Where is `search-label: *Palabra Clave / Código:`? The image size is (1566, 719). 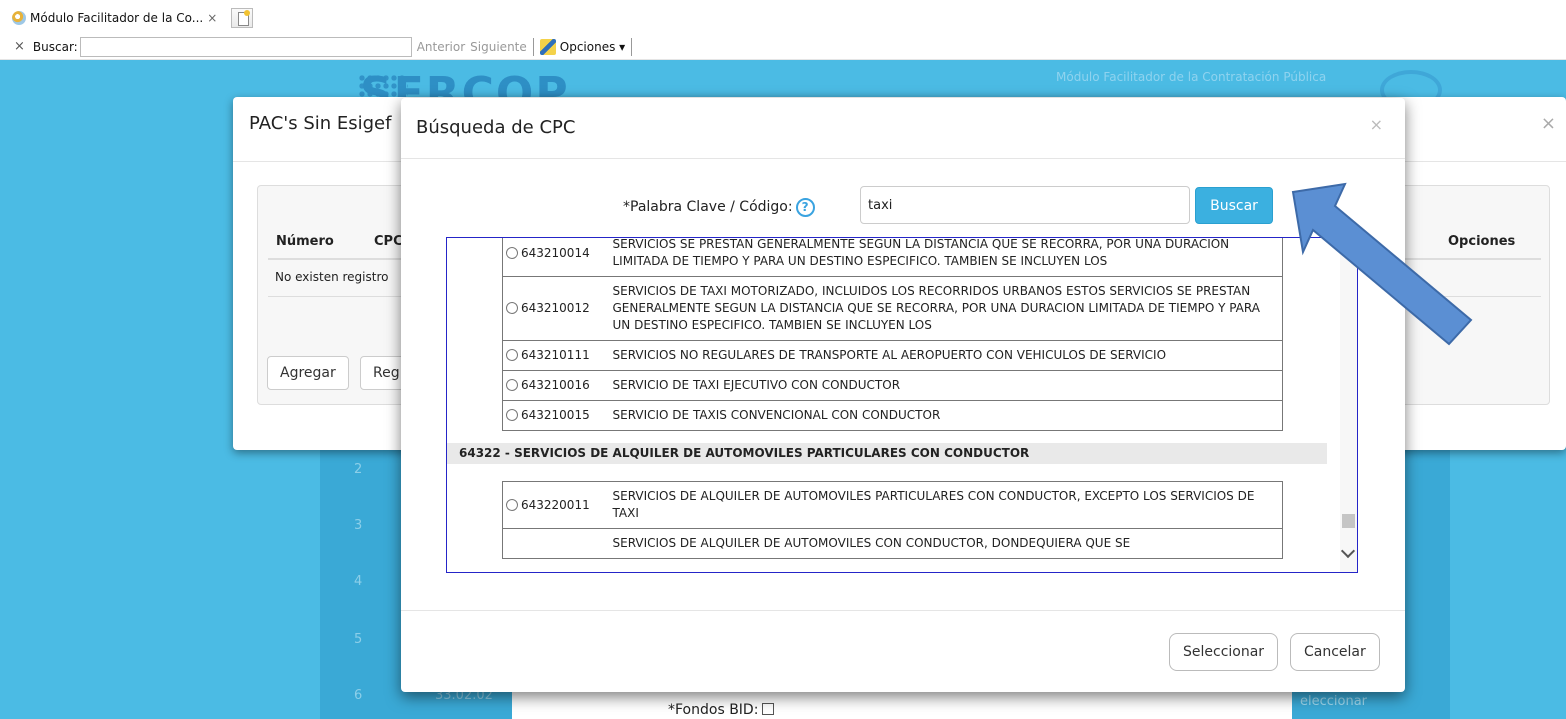
search-label: *Palabra Clave / Código: is located at coordinates (708, 207).